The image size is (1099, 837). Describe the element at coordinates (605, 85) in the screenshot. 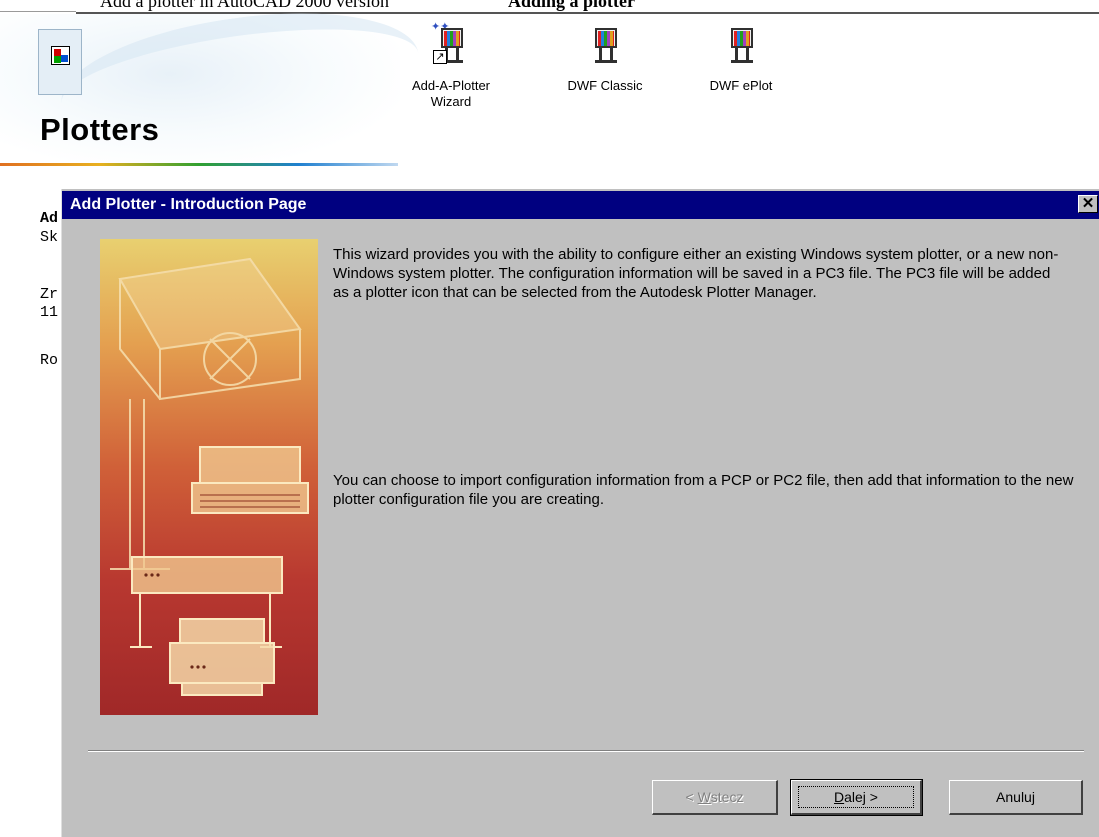

I see `icon-label: DWF Classic` at that location.